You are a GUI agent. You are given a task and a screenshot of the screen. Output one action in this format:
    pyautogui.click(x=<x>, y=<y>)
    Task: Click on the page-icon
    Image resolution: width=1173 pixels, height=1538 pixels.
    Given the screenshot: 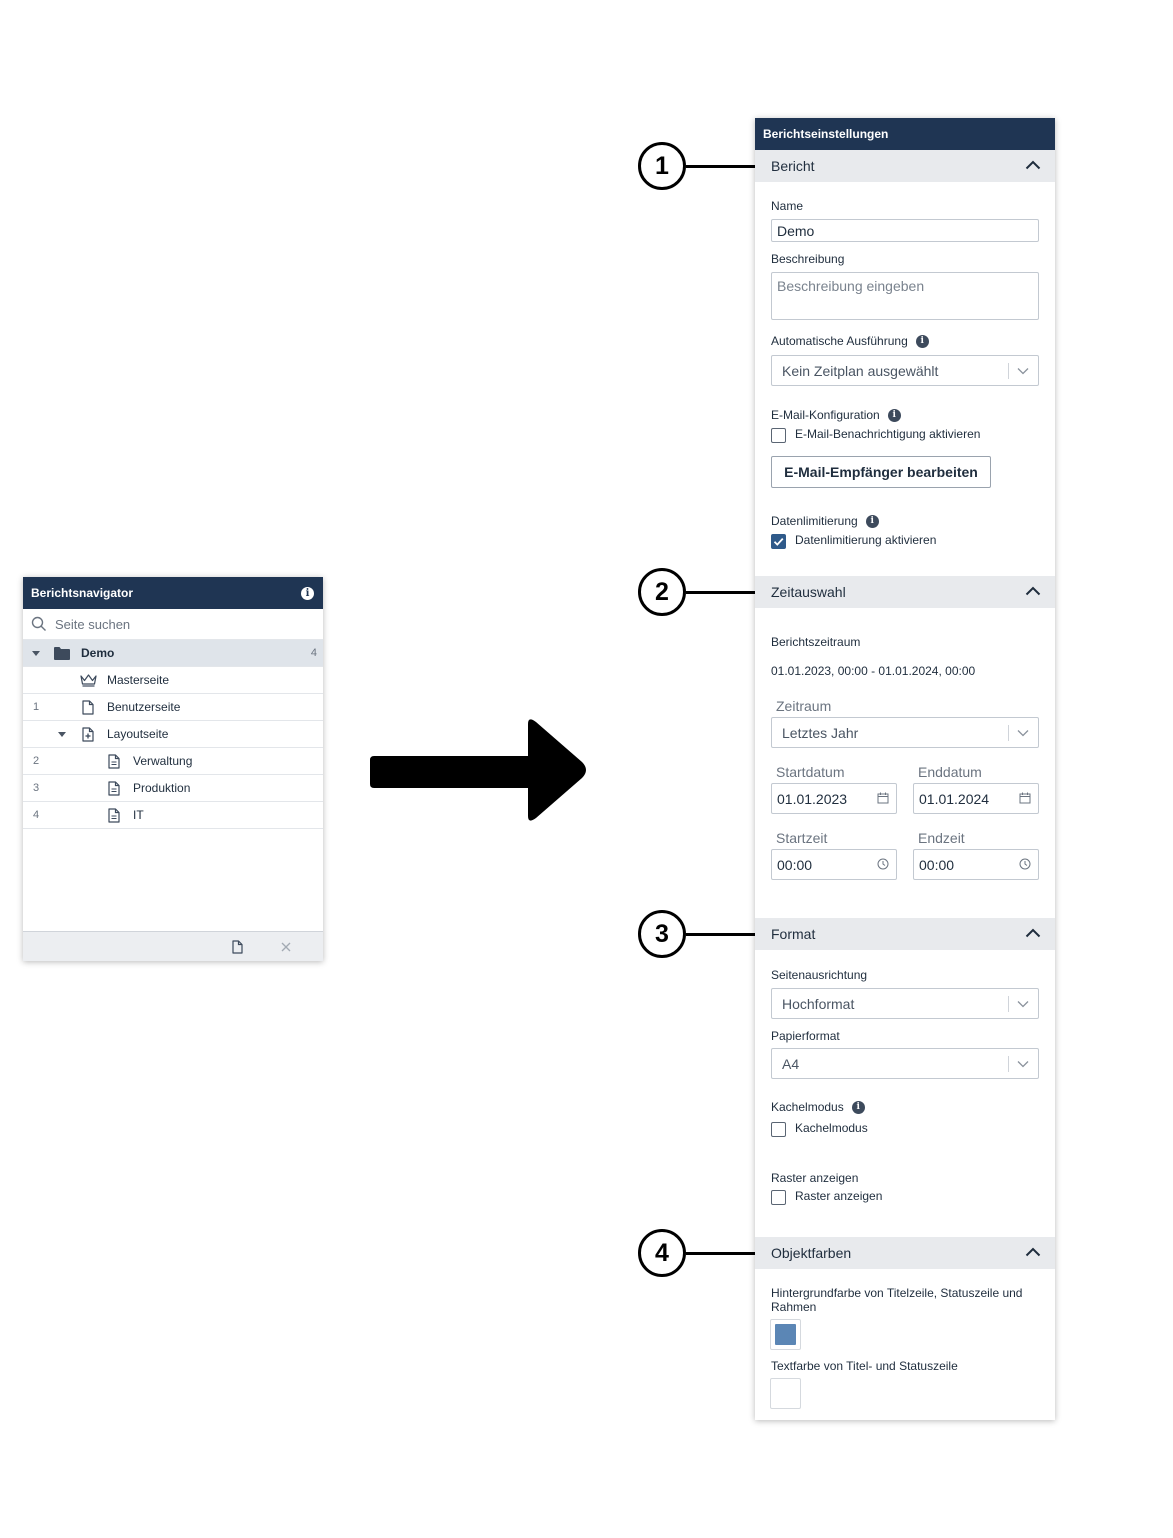 What is the action you would take?
    pyautogui.click(x=88, y=707)
    